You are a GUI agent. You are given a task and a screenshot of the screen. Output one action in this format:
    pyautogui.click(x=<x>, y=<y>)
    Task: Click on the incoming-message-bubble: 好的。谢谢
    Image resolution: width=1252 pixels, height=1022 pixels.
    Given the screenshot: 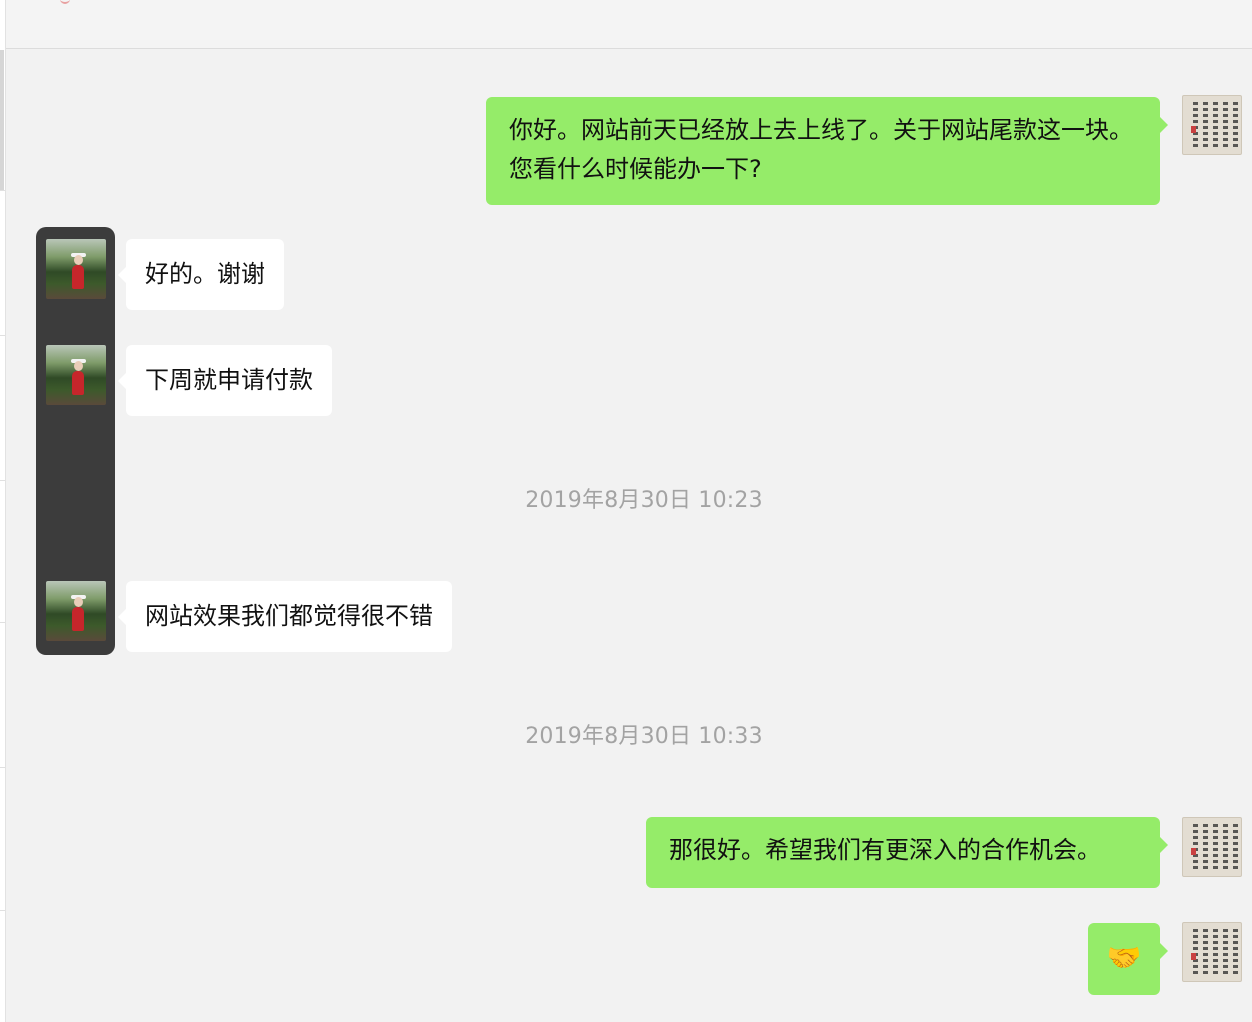 What is the action you would take?
    pyautogui.click(x=201, y=274)
    